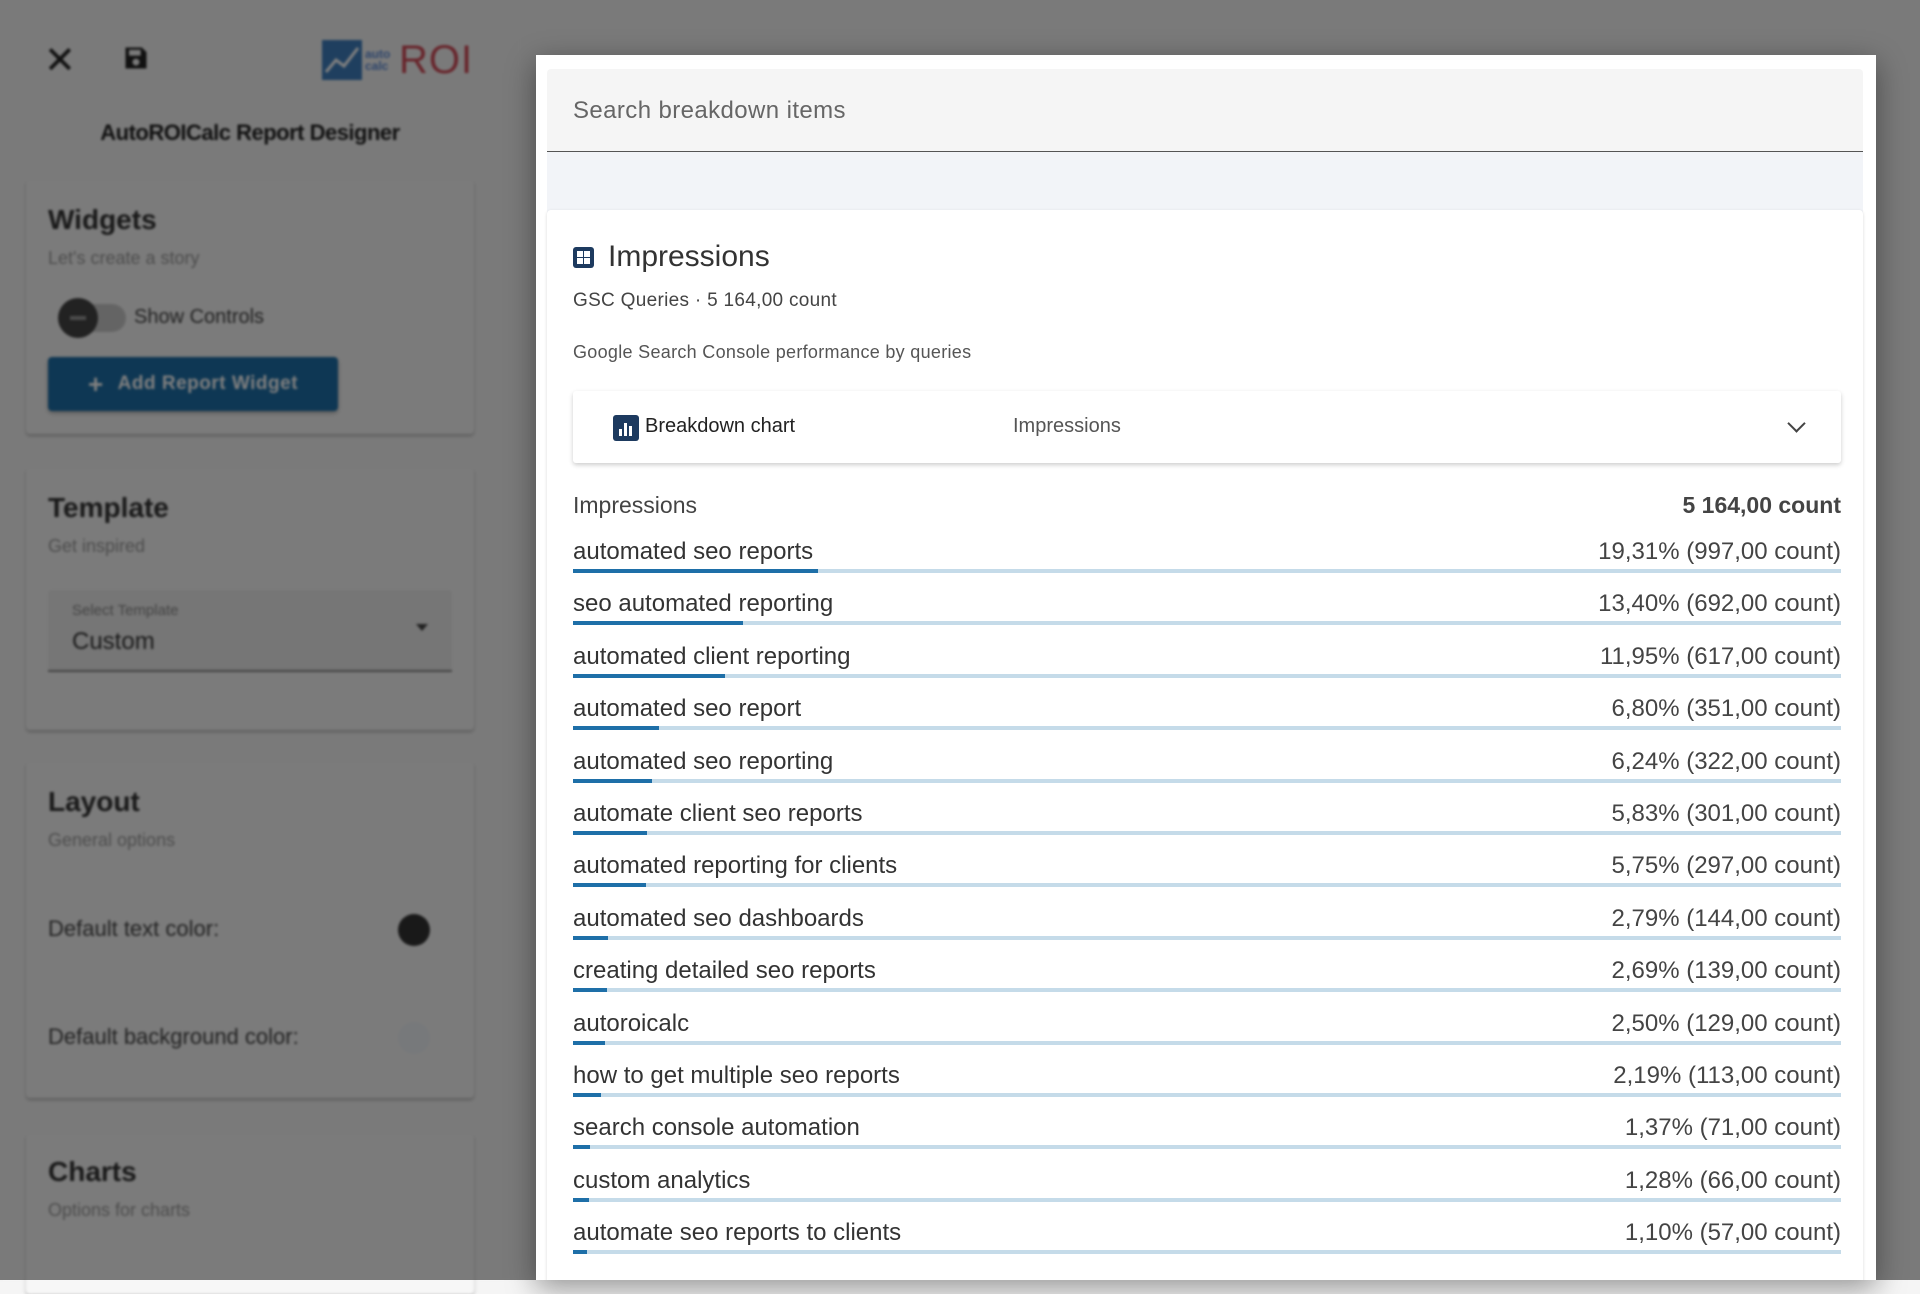 This screenshot has width=1920, height=1294. I want to click on search-field, so click(1205, 111).